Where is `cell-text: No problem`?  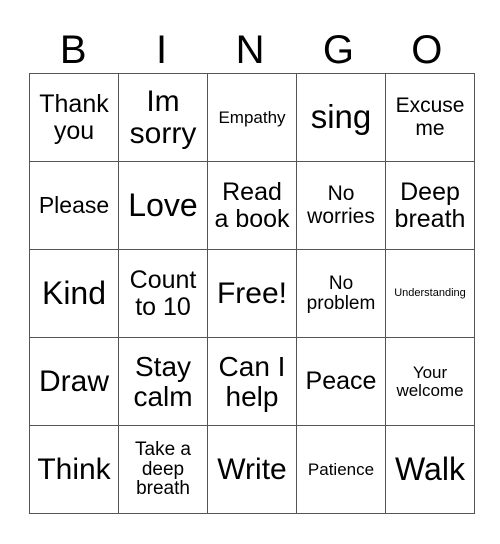
cell-text: No problem is located at coordinates (341, 293).